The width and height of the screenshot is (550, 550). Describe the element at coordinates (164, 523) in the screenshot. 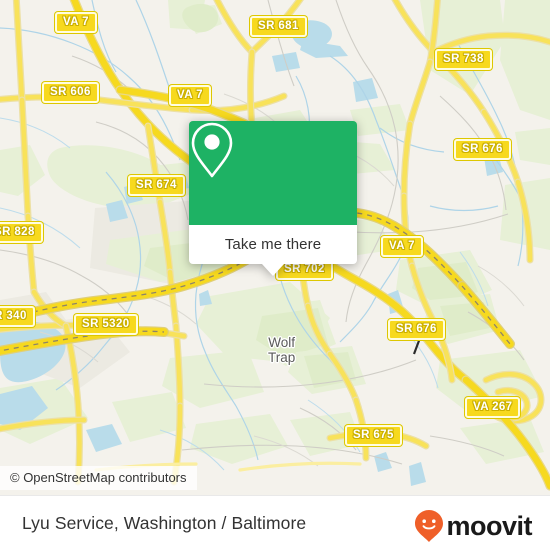

I see `location-title: Lyu Service, Washington / Baltimore` at that location.